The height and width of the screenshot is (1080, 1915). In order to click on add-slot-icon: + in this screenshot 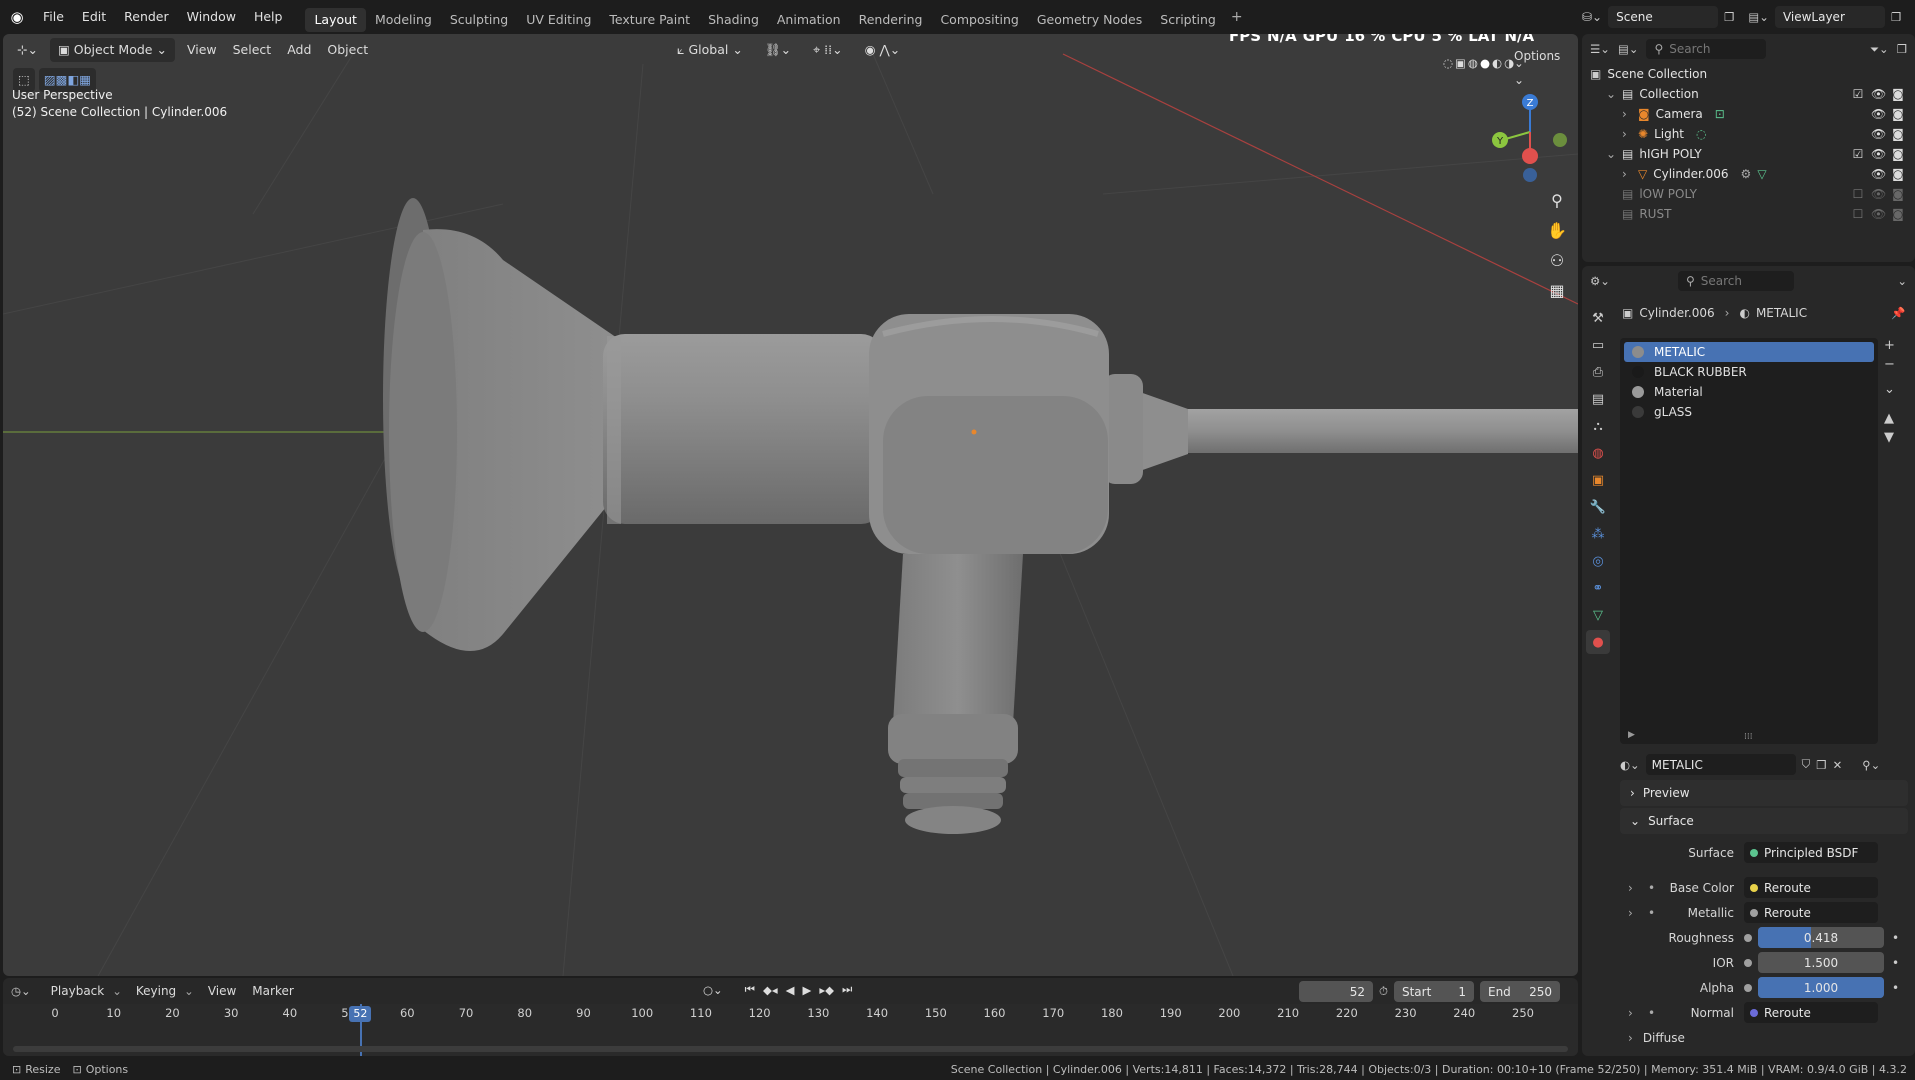, I will do `click(1889, 345)`.